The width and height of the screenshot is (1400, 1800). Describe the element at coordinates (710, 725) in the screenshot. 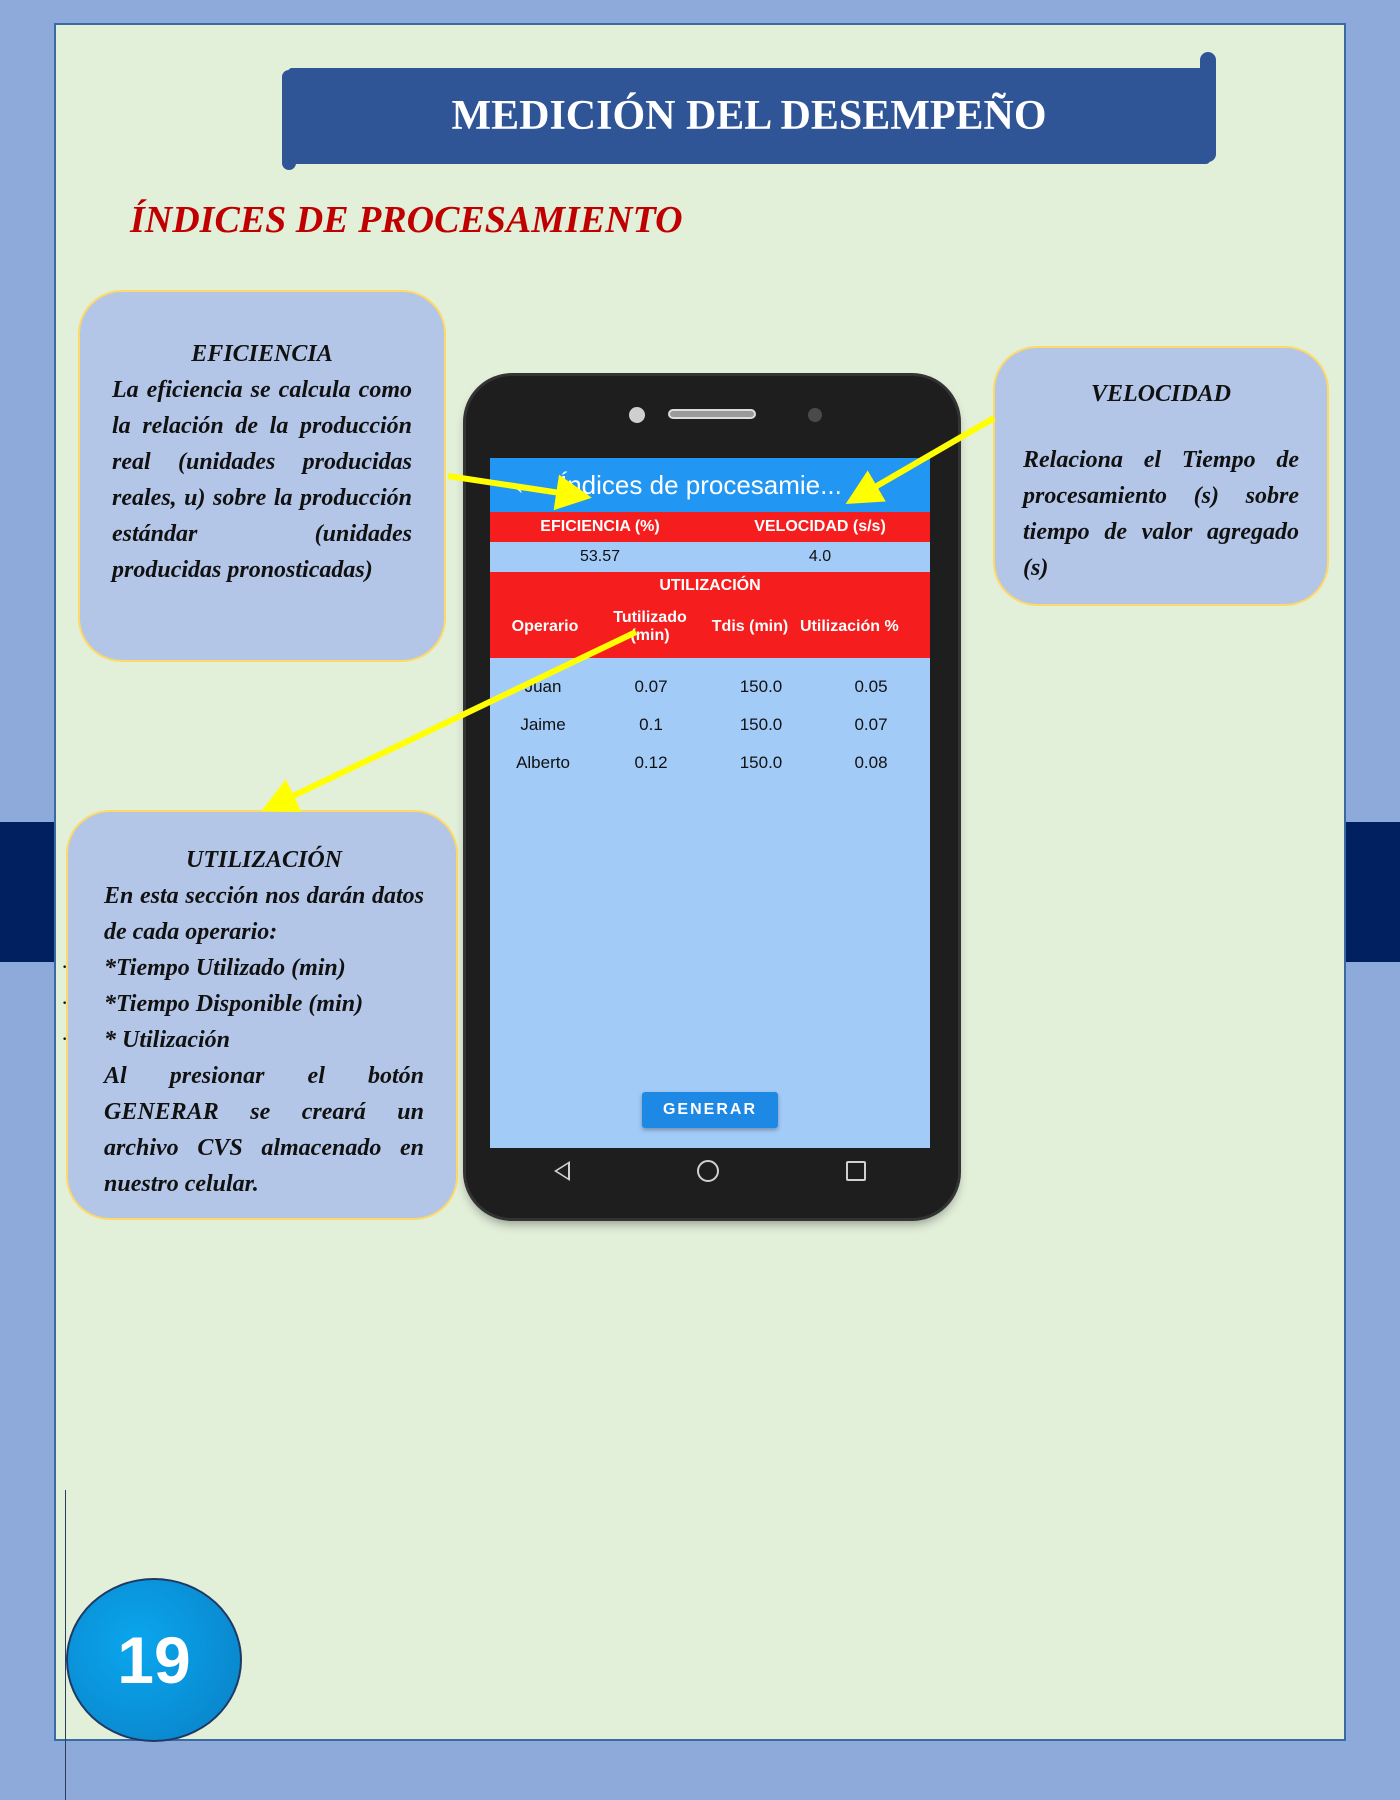

I see `table-row: Jaime 0.1 150.0 0.07` at that location.